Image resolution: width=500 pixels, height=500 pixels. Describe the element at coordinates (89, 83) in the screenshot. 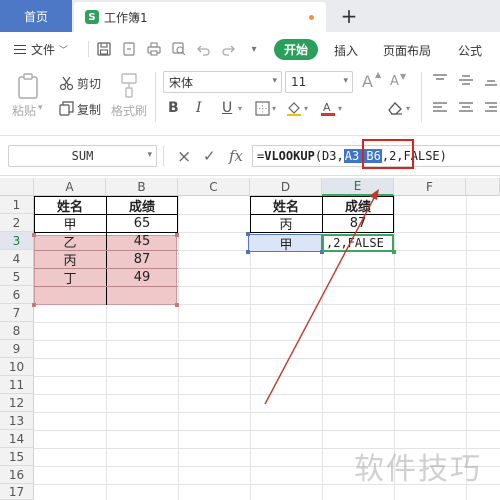

I see `cut-button: 剪切` at that location.